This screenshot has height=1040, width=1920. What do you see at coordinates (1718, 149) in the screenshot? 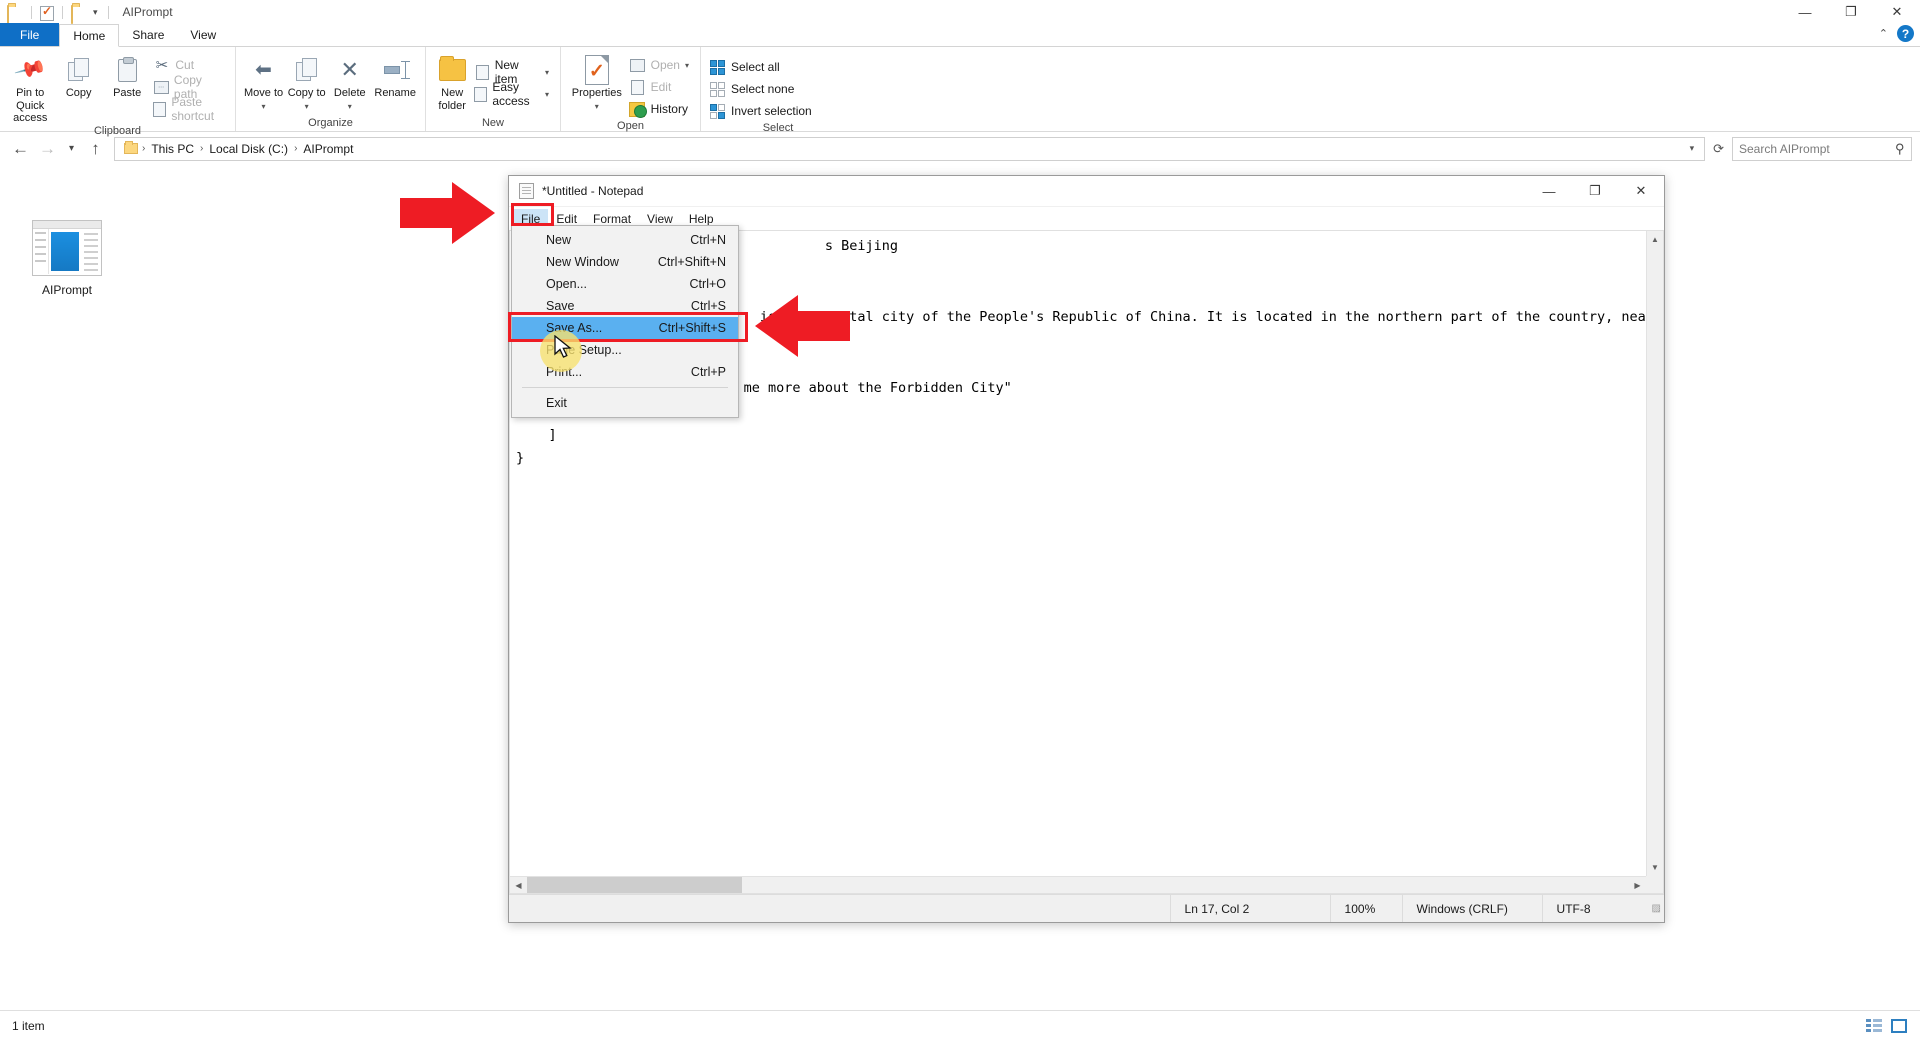
I see `refresh-icon: ⟳` at bounding box center [1718, 149].